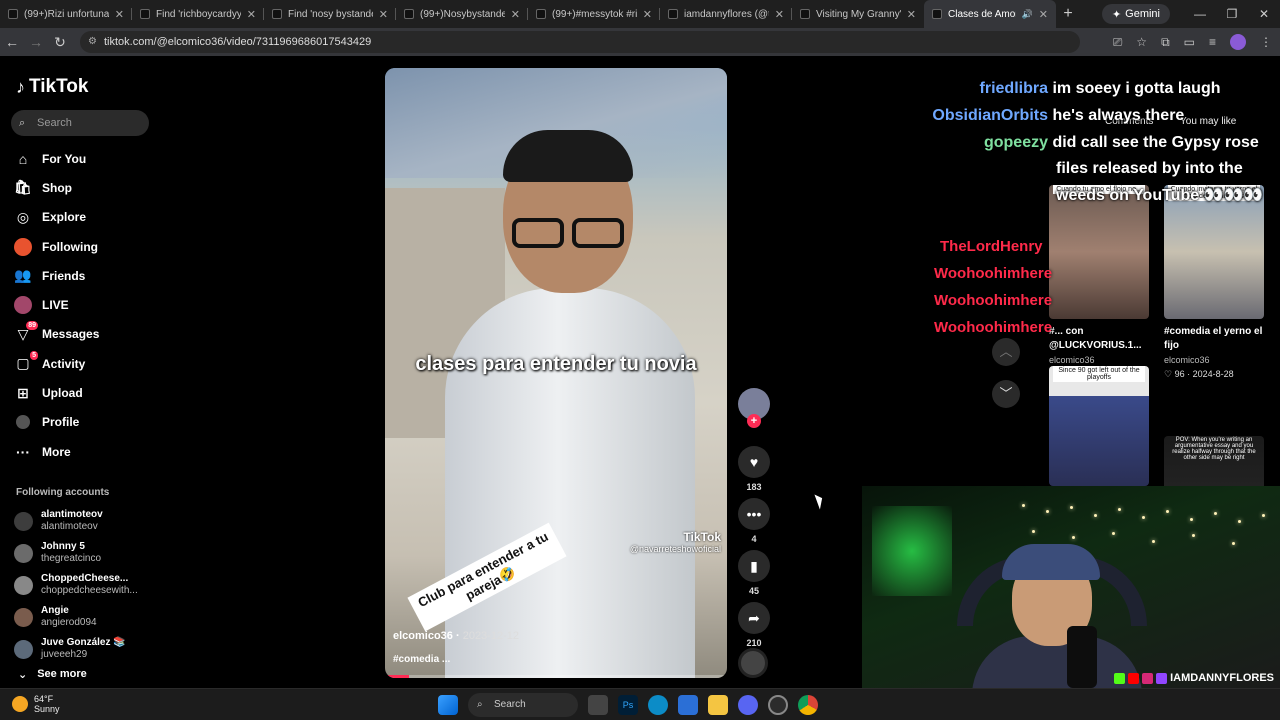 The width and height of the screenshot is (1280, 720). I want to click on store-icon, so click(688, 705).